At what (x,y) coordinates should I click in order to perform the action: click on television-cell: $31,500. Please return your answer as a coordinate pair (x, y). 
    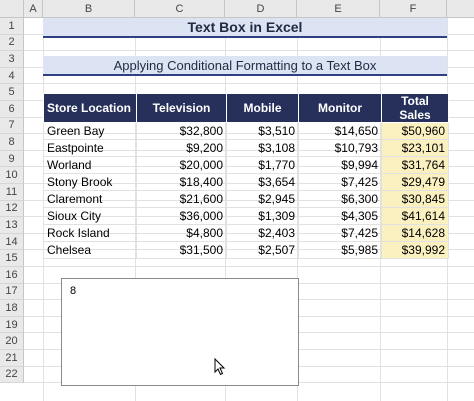
    Looking at the image, I should click on (181, 250).